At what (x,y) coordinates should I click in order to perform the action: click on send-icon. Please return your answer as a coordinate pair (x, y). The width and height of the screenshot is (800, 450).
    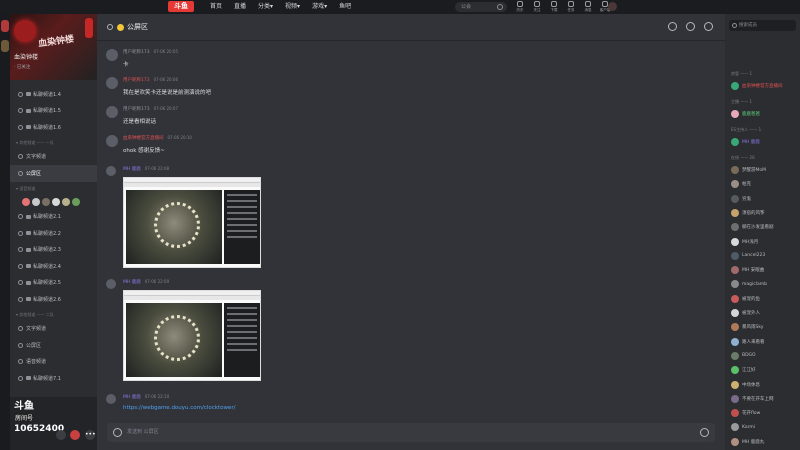
    Looking at the image, I should click on (704, 432).